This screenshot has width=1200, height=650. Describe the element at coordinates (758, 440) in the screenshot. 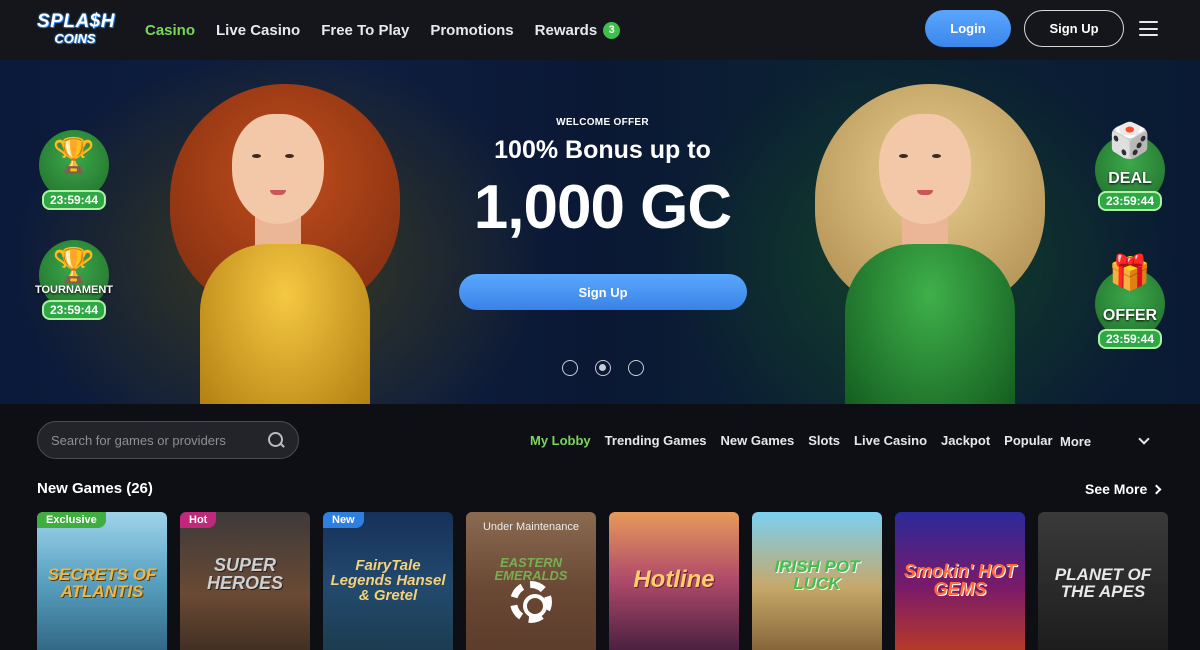

I see `tab-new-games: New Games` at that location.